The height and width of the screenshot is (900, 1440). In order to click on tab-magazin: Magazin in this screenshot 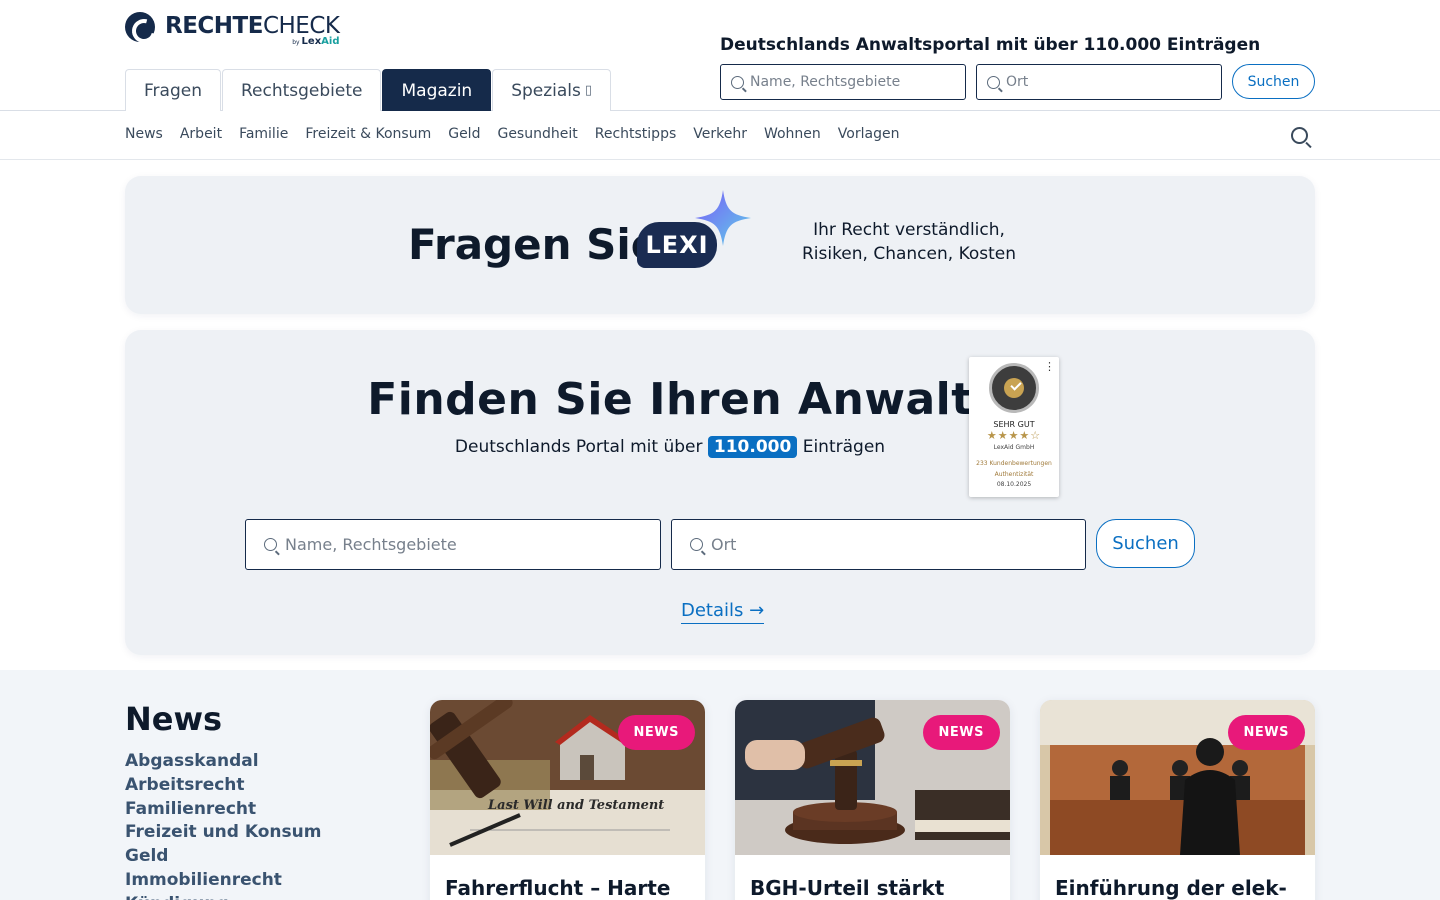, I will do `click(437, 90)`.